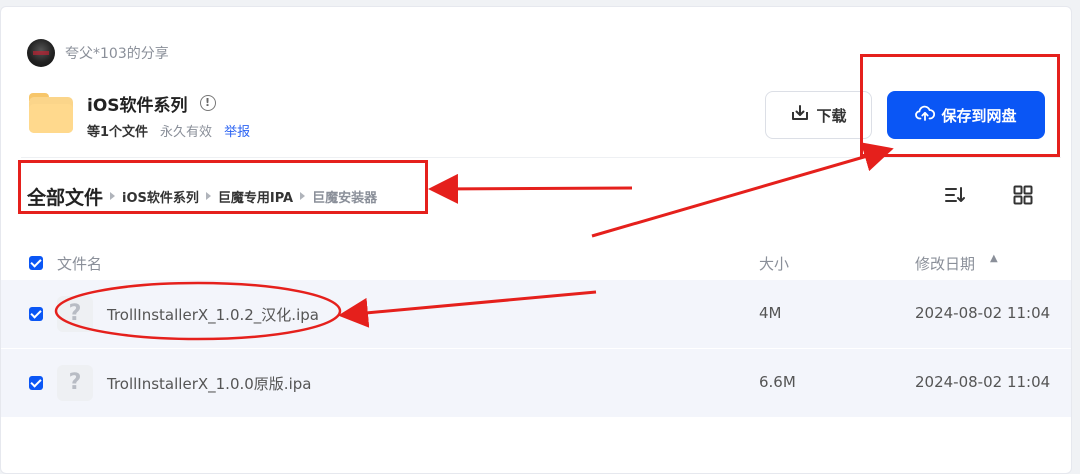  I want to click on file-name: TrollInstallerX_1.0.2_汉化.ipa, so click(213, 314).